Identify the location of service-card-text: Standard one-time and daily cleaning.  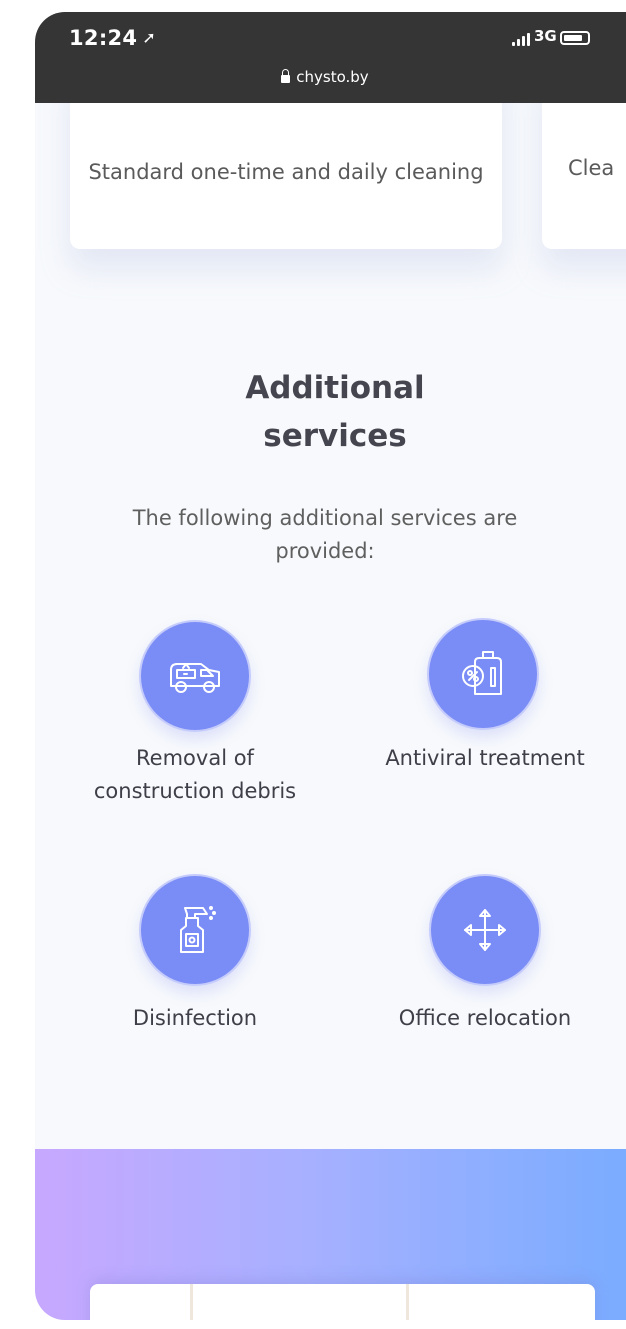
(286, 172).